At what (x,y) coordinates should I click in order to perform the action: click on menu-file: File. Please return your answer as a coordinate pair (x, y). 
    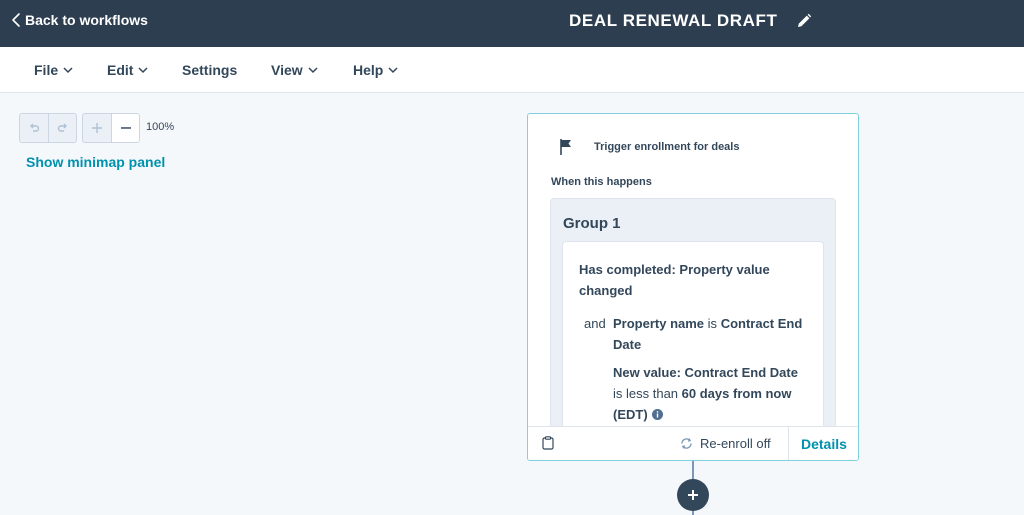
    Looking at the image, I should click on (53, 70).